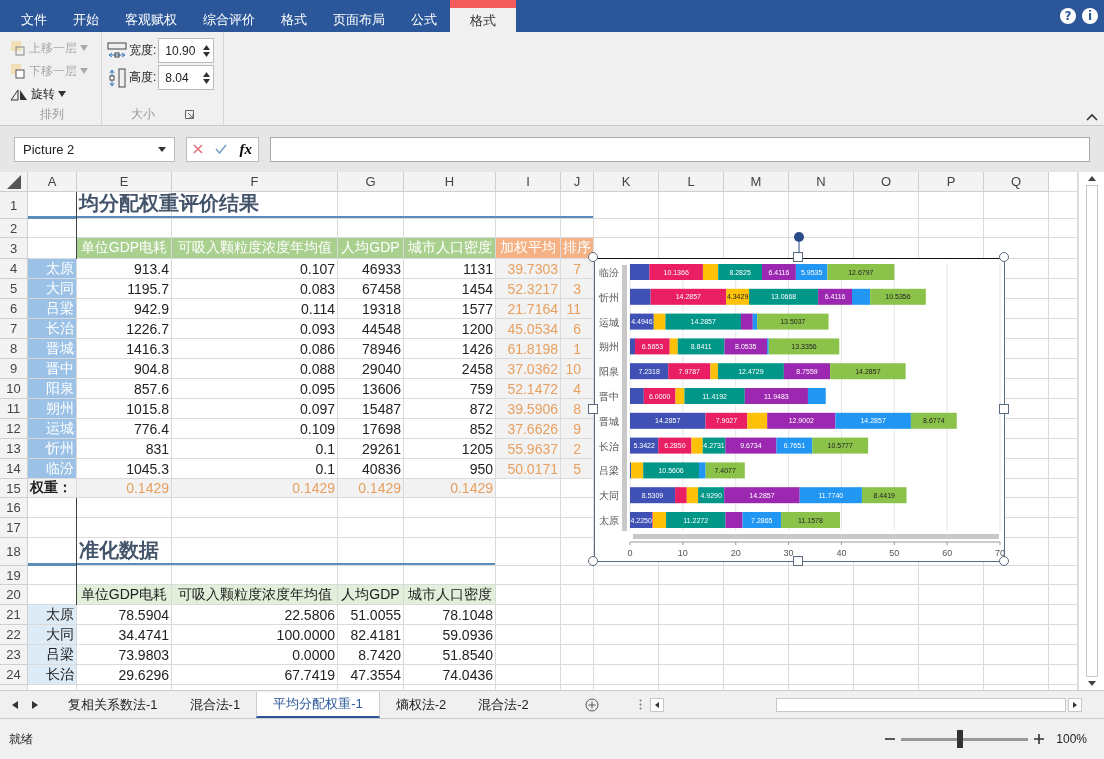 The height and width of the screenshot is (759, 1104). Describe the element at coordinates (14, 289) in the screenshot. I see `row-header: 5` at that location.